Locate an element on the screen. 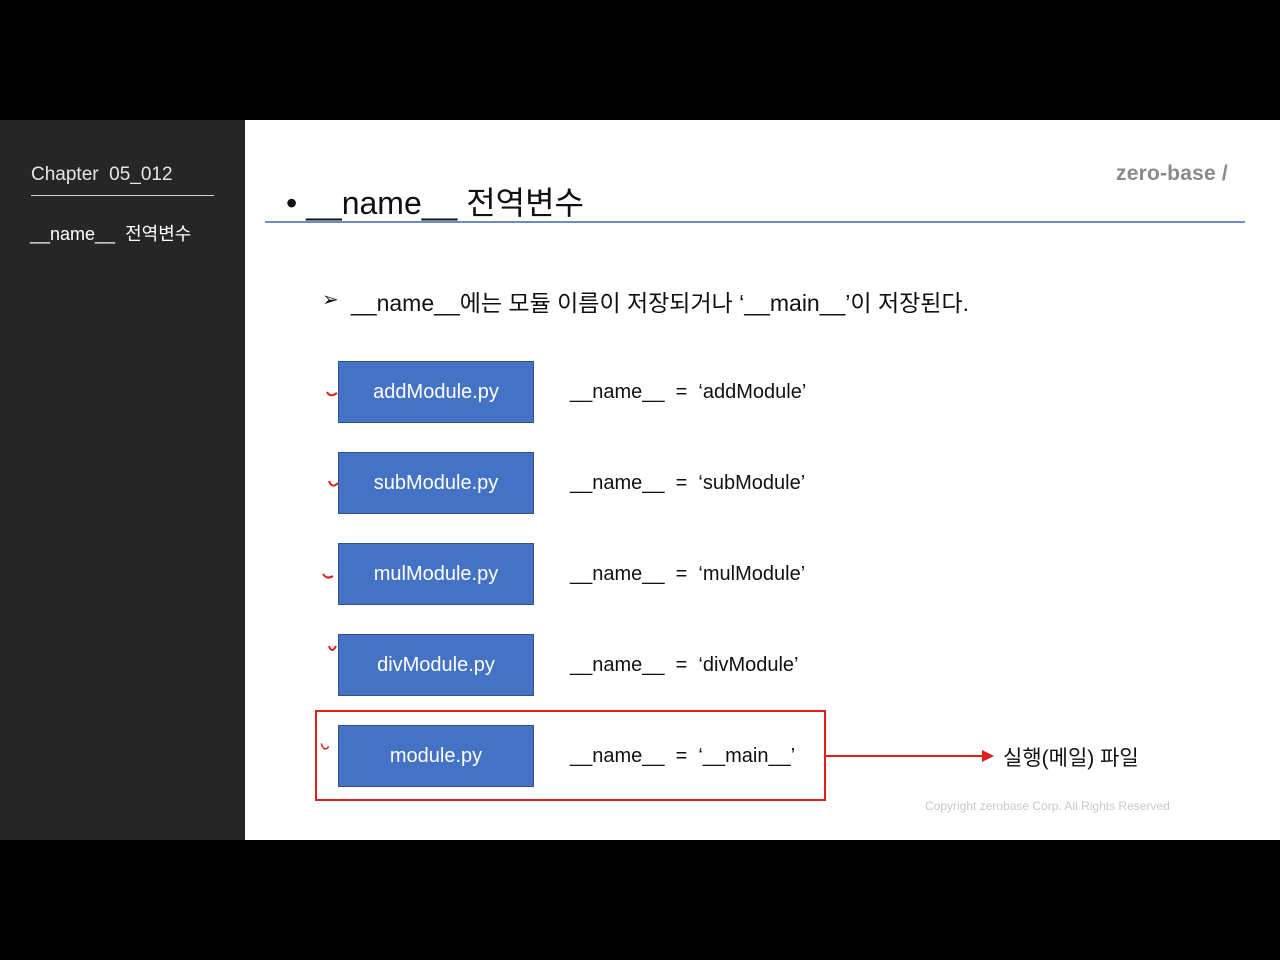 The width and height of the screenshot is (1280, 960). module-assign-add: __name__ = ‘addModule’ is located at coordinates (688, 392).